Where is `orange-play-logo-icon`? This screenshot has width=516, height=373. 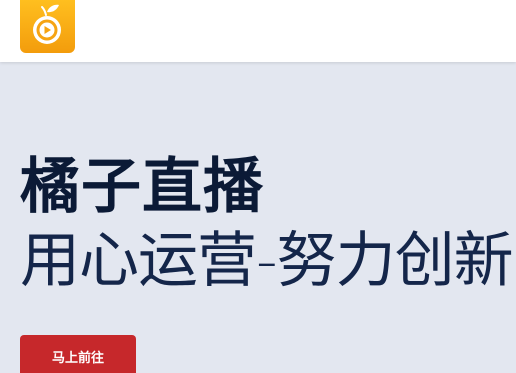
orange-play-logo-icon is located at coordinates (47, 24).